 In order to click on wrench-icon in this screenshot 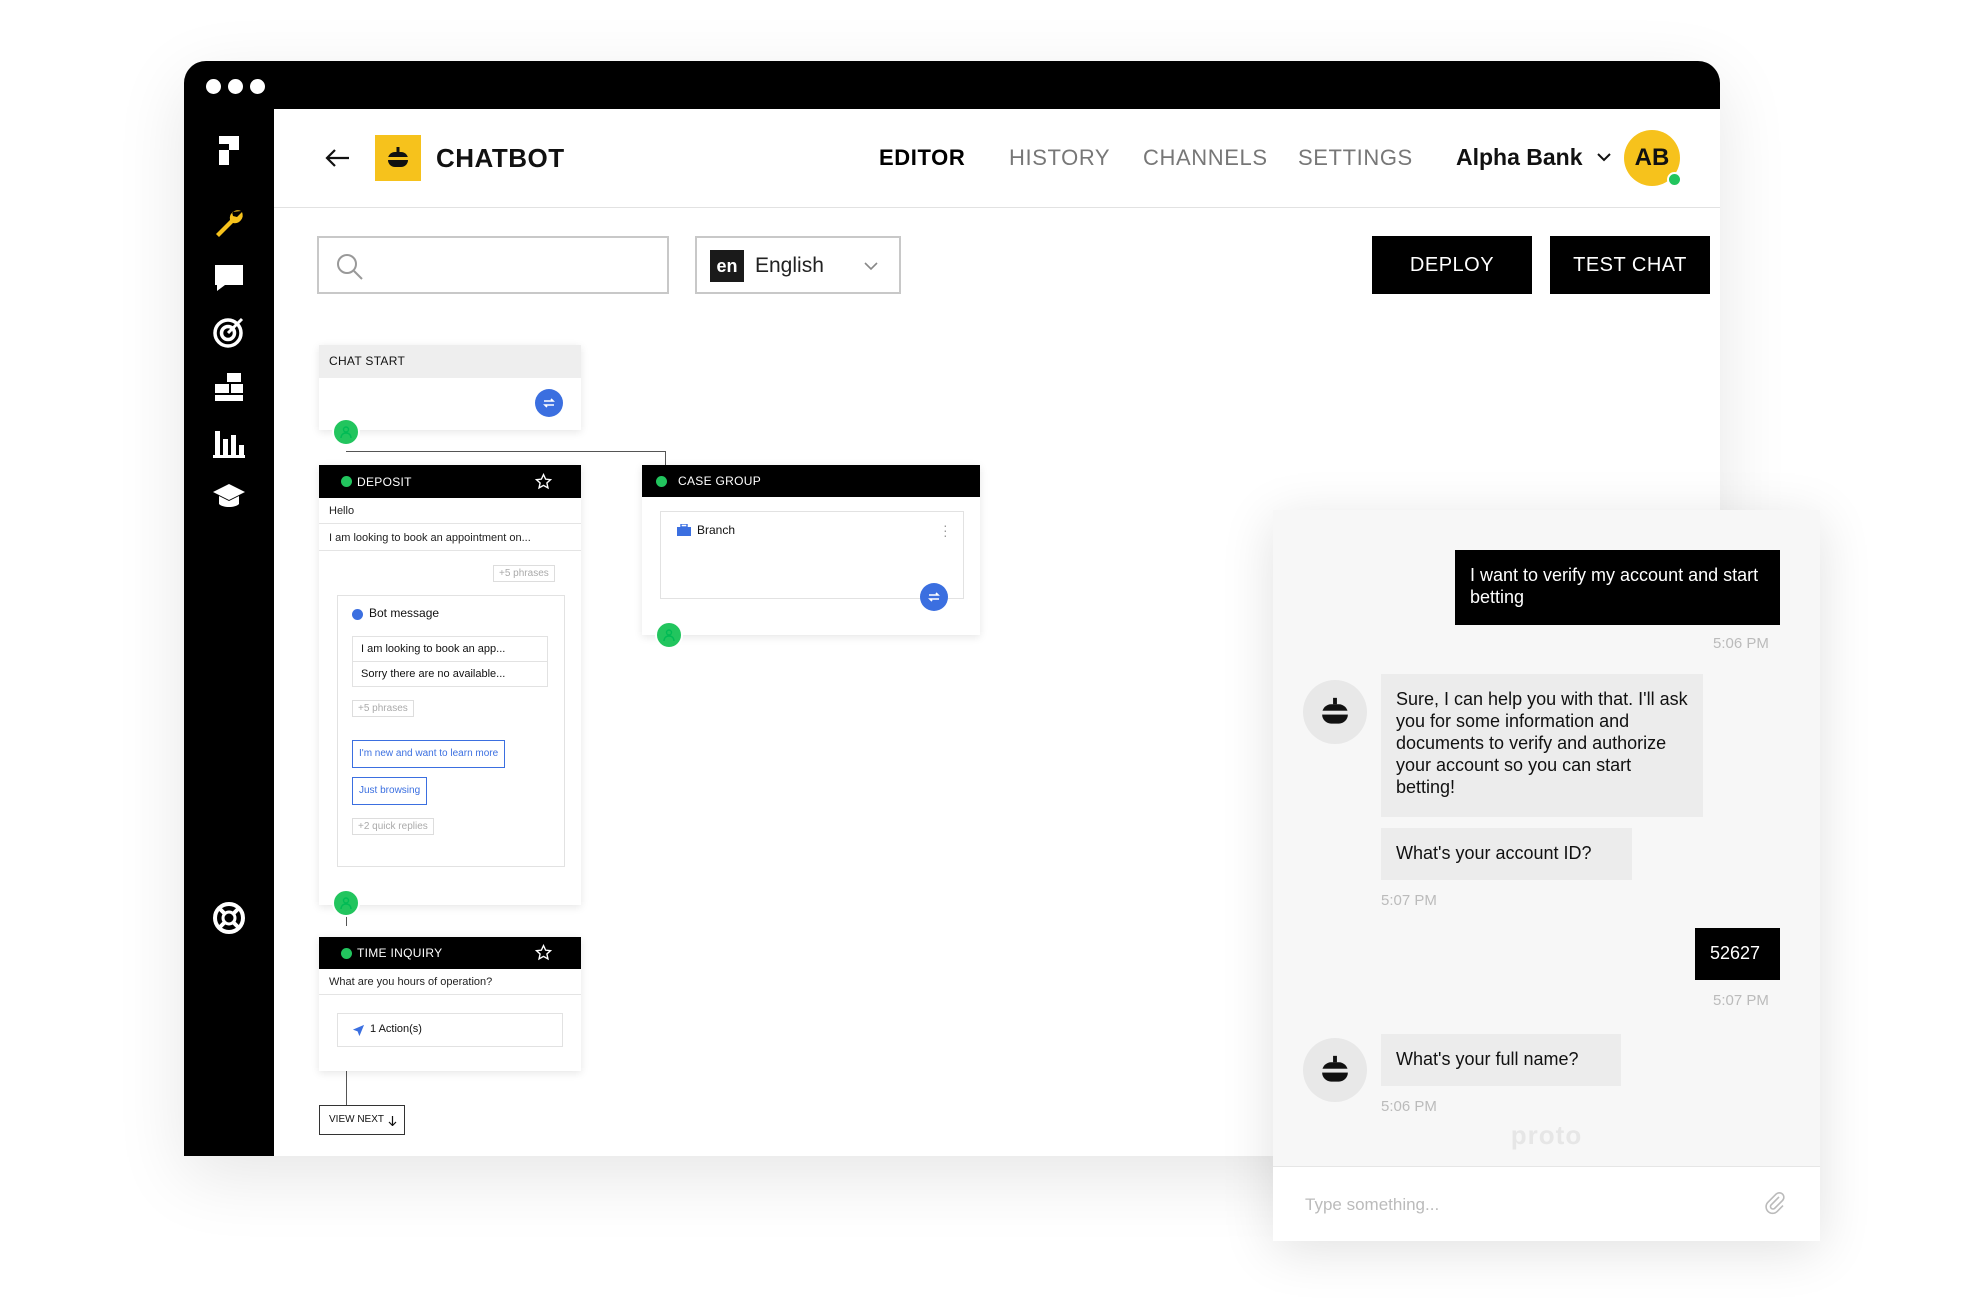, I will do `click(229, 223)`.